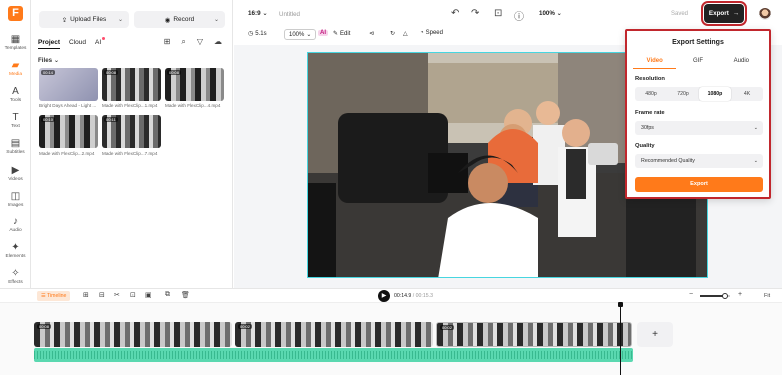 This screenshot has width=782, height=375. Describe the element at coordinates (15, 13) in the screenshot. I see `app-logo: F` at that location.